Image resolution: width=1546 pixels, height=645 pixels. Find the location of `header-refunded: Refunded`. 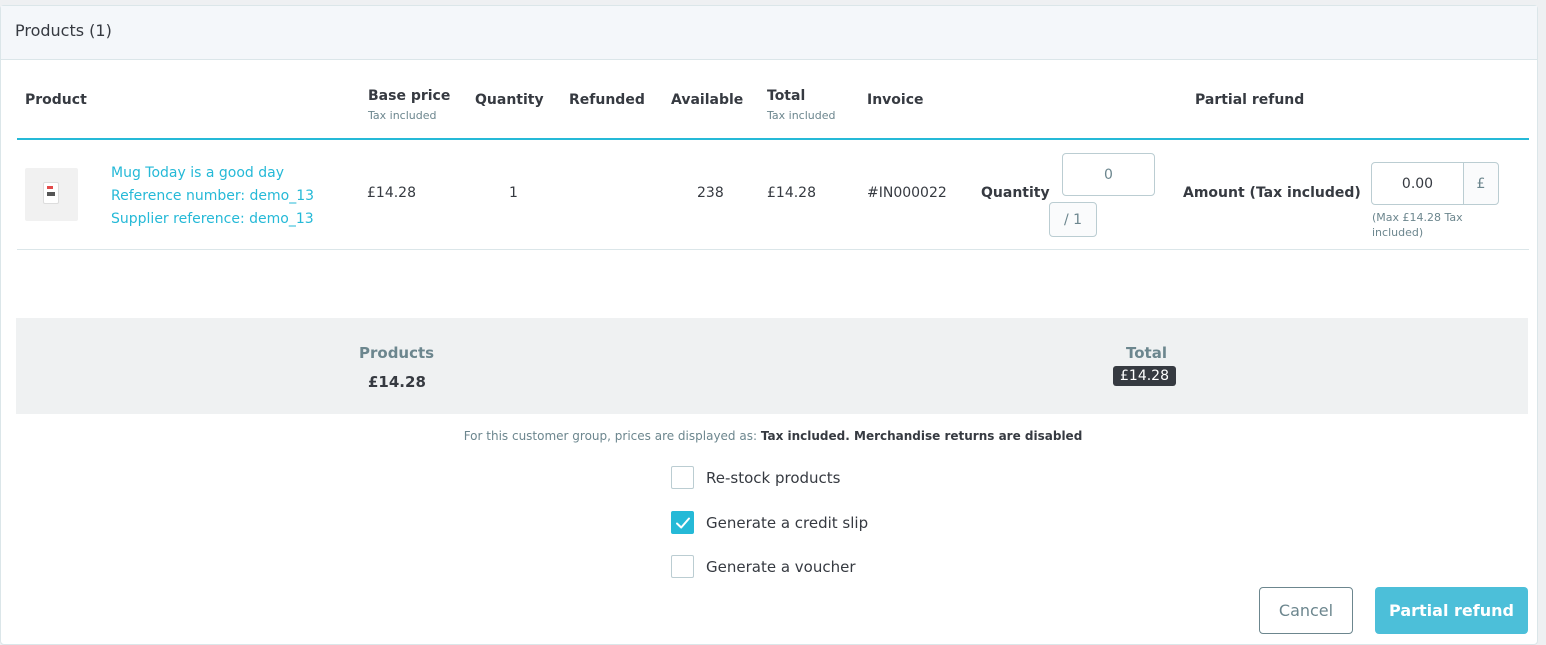

header-refunded: Refunded is located at coordinates (607, 100).